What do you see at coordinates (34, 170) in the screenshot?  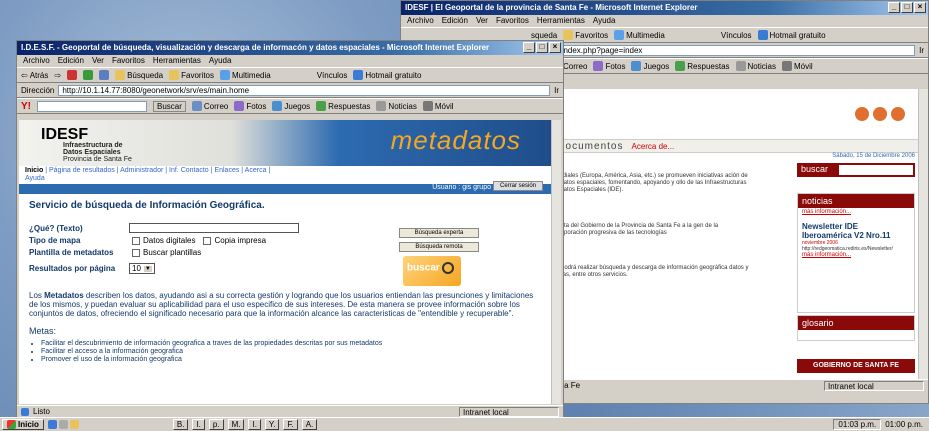 I see `nav-inicio: Inicio` at bounding box center [34, 170].